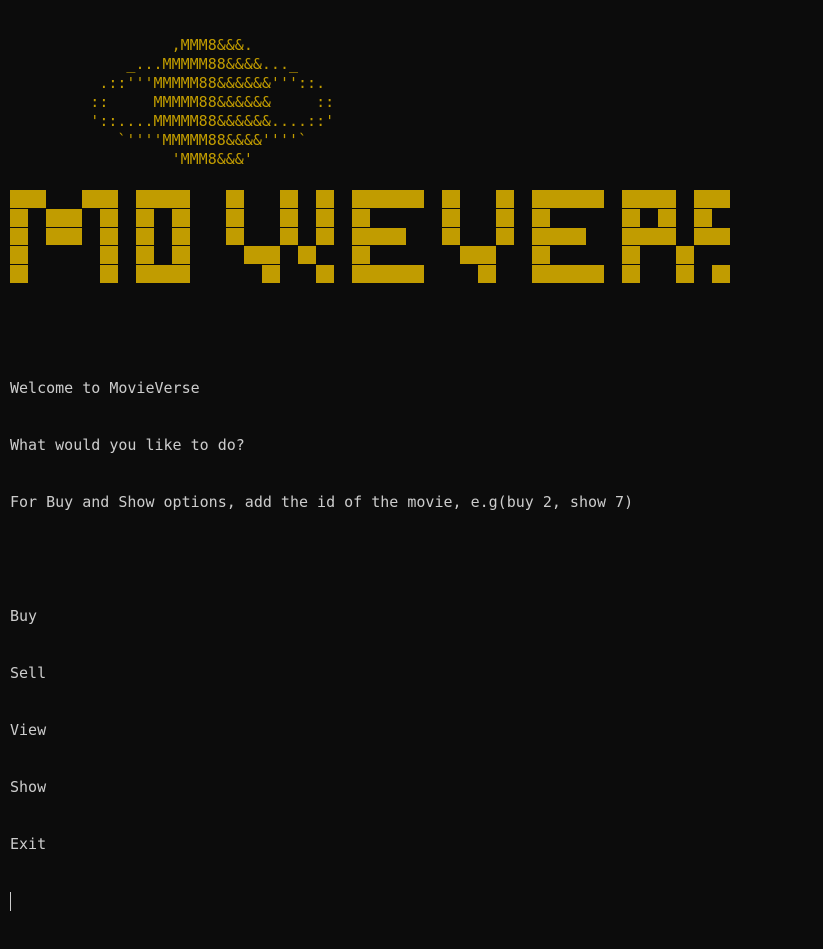  What do you see at coordinates (127, 445) in the screenshot?
I see `prompt-question: What would you like to do?` at bounding box center [127, 445].